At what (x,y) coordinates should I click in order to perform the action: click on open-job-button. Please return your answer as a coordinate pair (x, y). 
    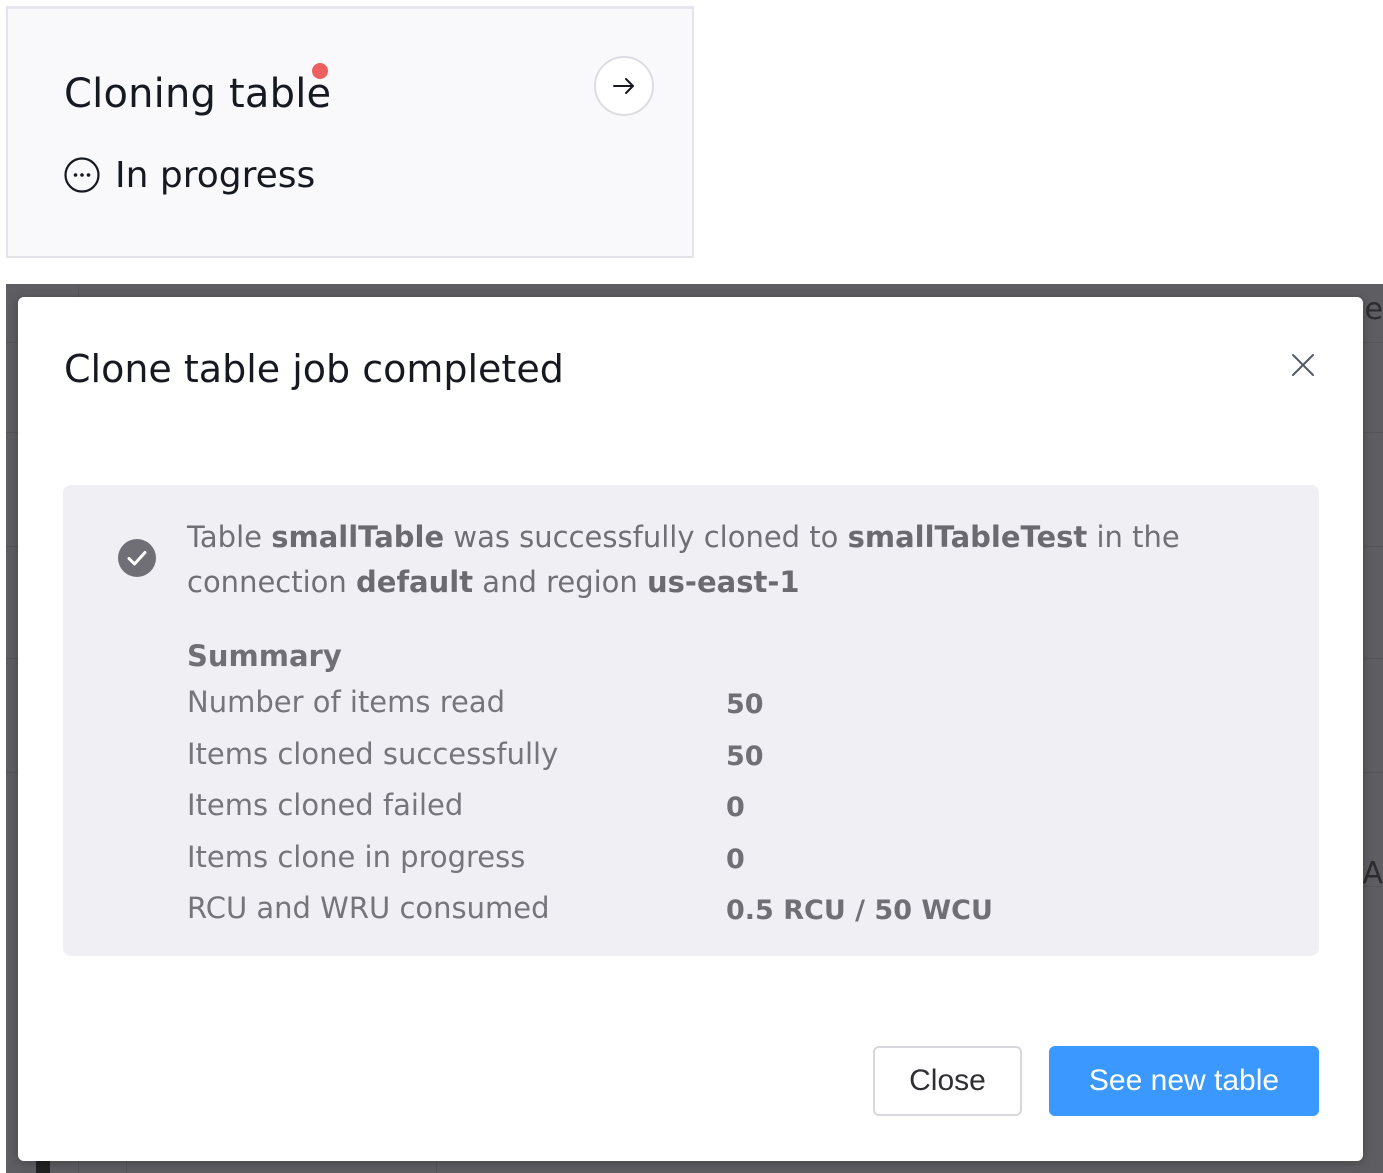
    Looking at the image, I should click on (624, 86).